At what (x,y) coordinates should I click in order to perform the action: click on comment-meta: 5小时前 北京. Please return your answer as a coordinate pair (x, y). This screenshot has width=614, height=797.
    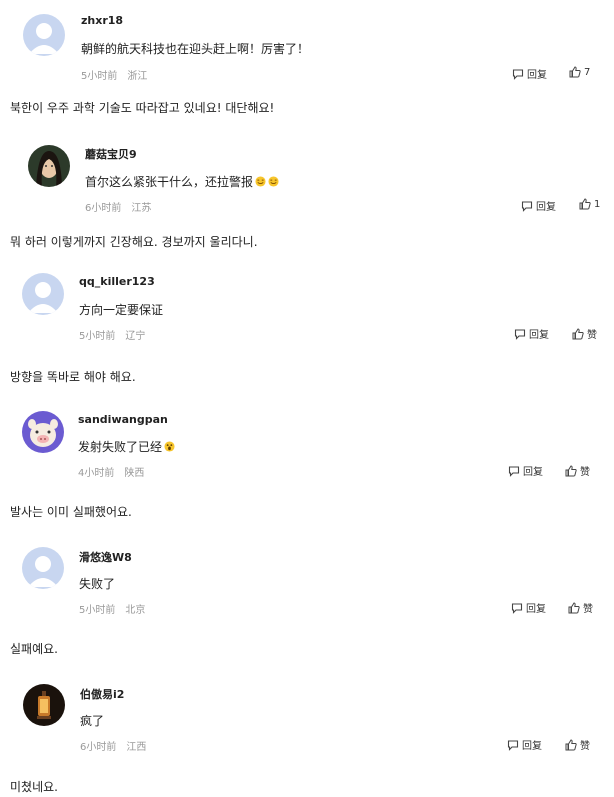
    Looking at the image, I should click on (112, 608).